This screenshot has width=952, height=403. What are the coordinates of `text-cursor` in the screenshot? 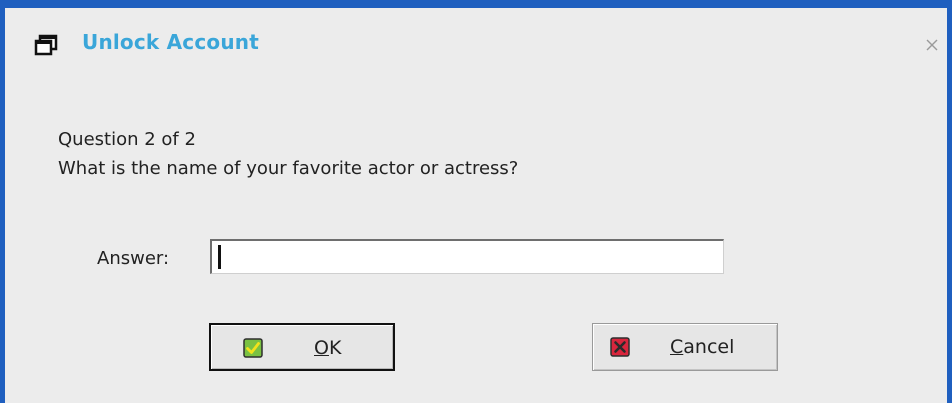 It's located at (219, 257).